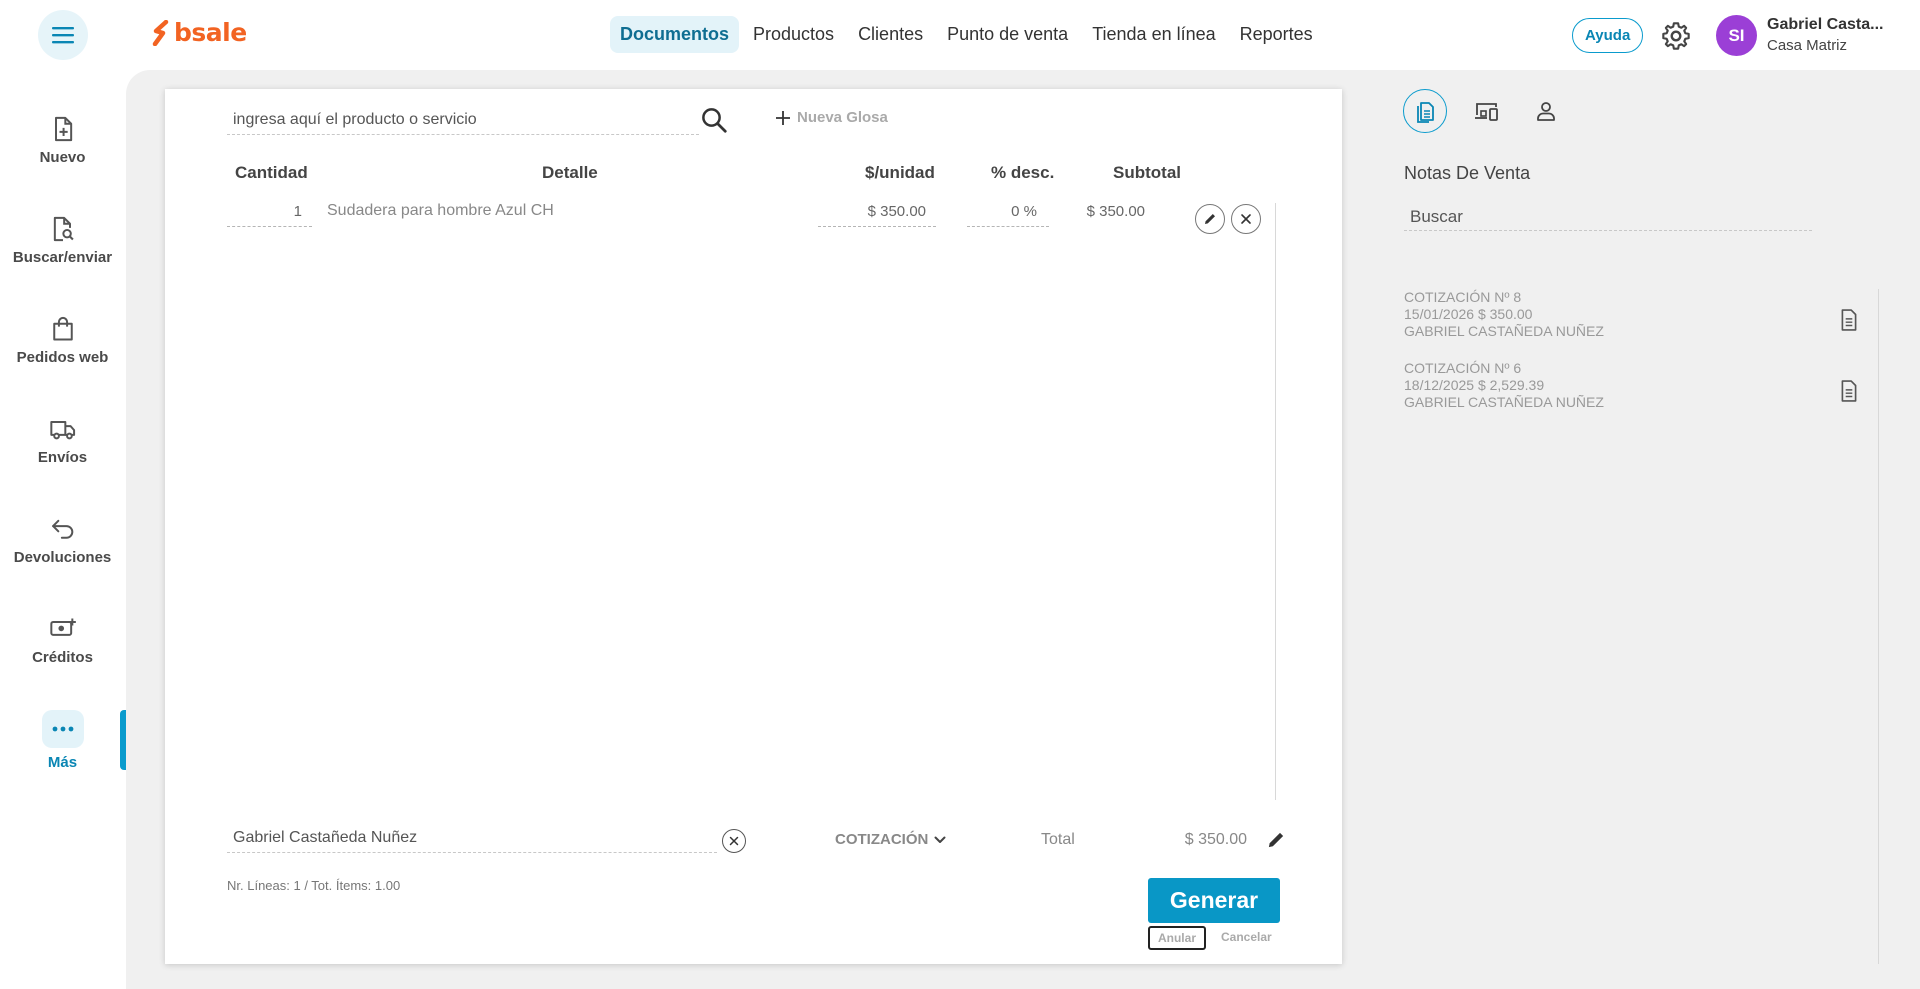 This screenshot has height=989, width=1920. Describe the element at coordinates (1115, 211) in the screenshot. I see `row-subtotal: $ 350.00` at that location.